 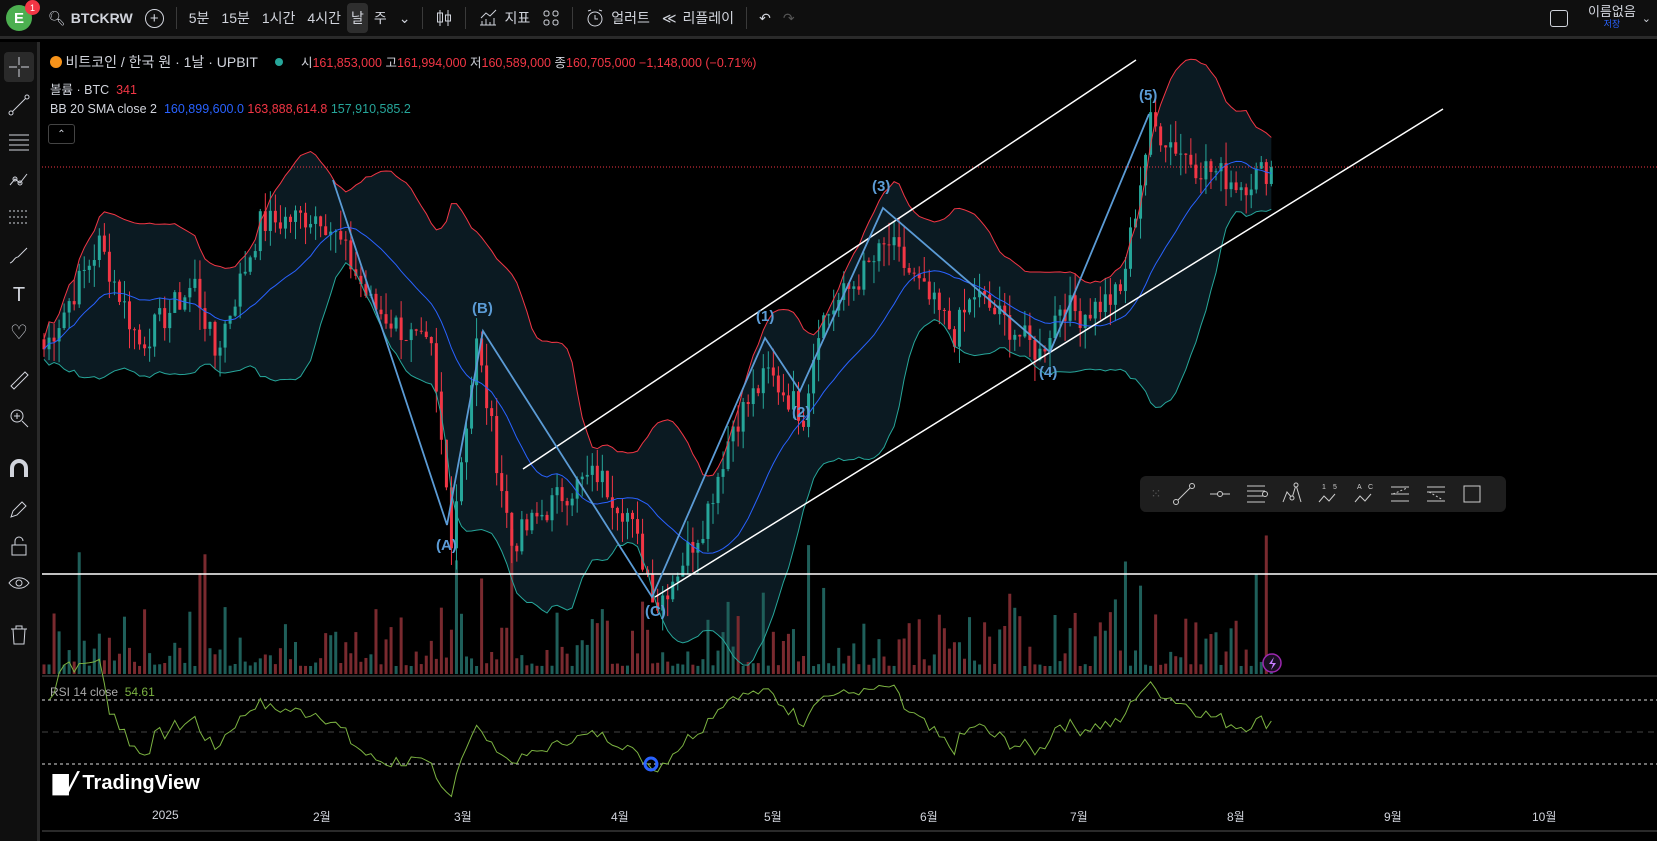 What do you see at coordinates (23, 15) in the screenshot?
I see `user-avatar: E1` at bounding box center [23, 15].